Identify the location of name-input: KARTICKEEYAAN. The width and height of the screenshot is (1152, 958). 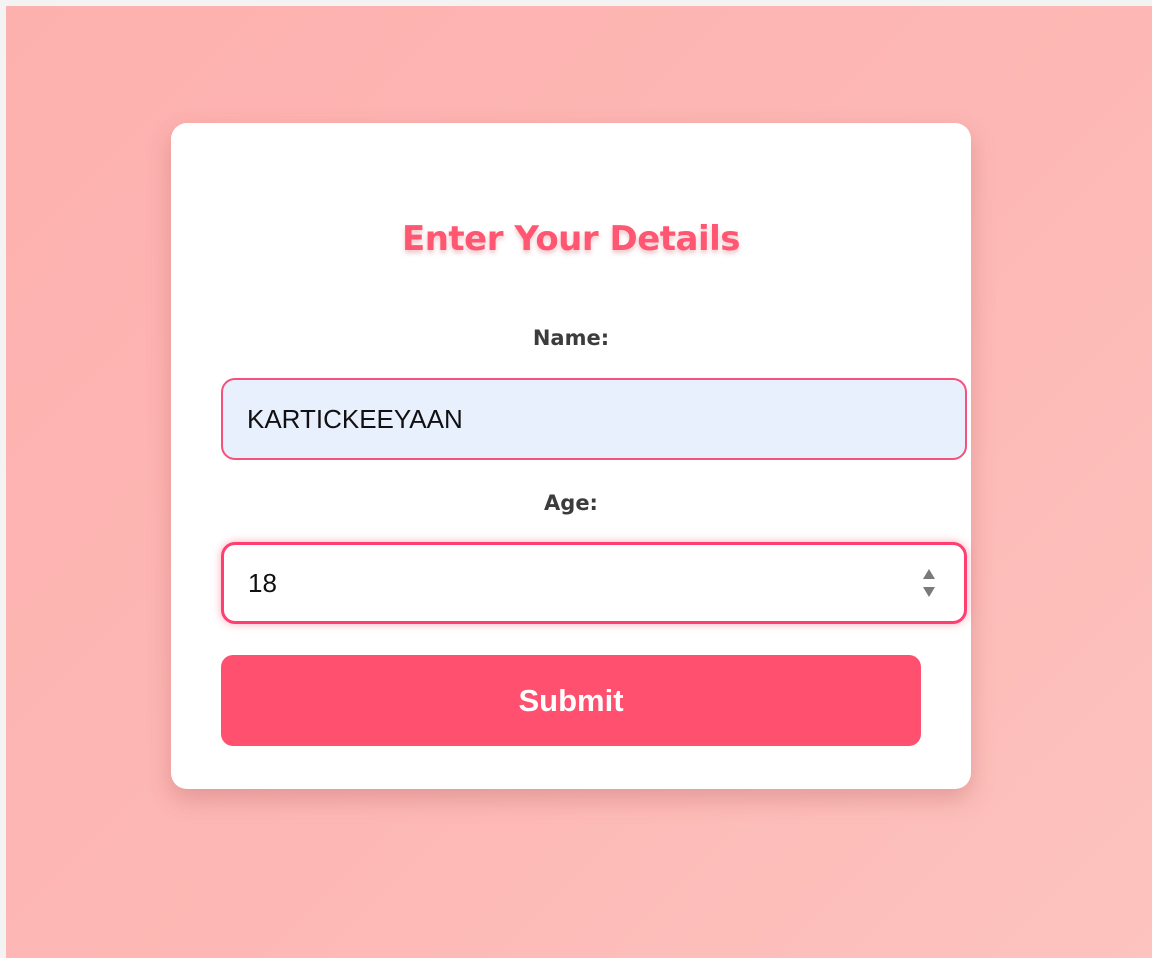
(594, 419).